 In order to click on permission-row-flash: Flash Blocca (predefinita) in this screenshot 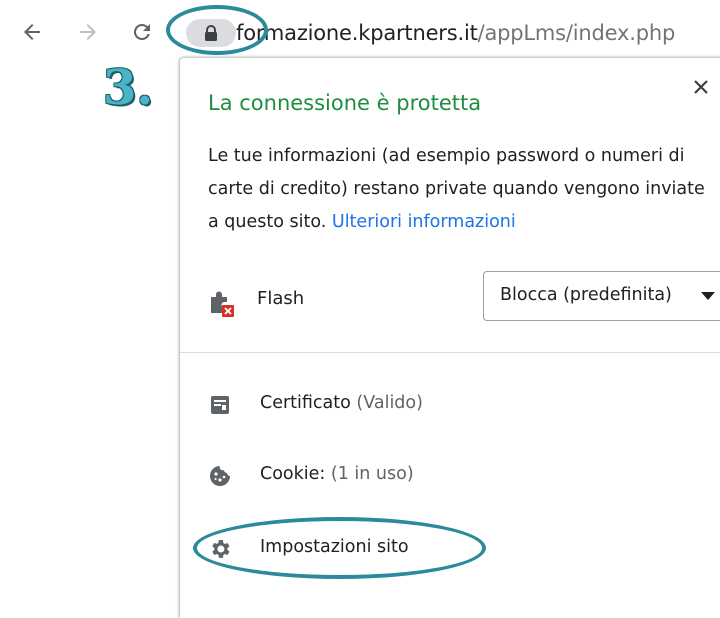, I will do `click(464, 298)`.